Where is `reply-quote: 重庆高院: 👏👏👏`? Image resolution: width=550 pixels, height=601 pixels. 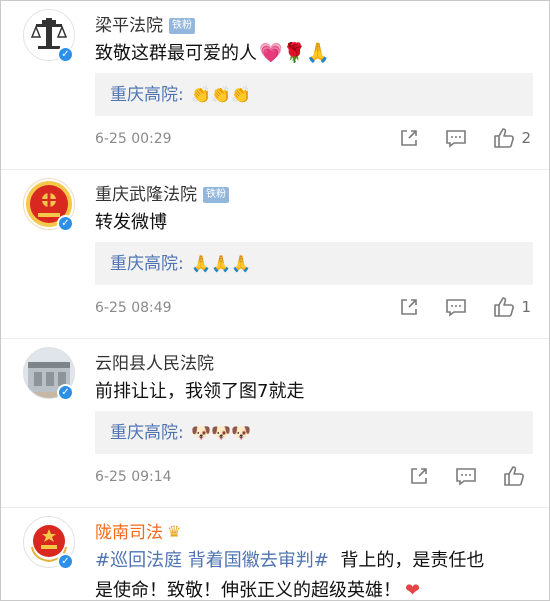 reply-quote: 重庆高院: 👏👏👏 is located at coordinates (314, 94).